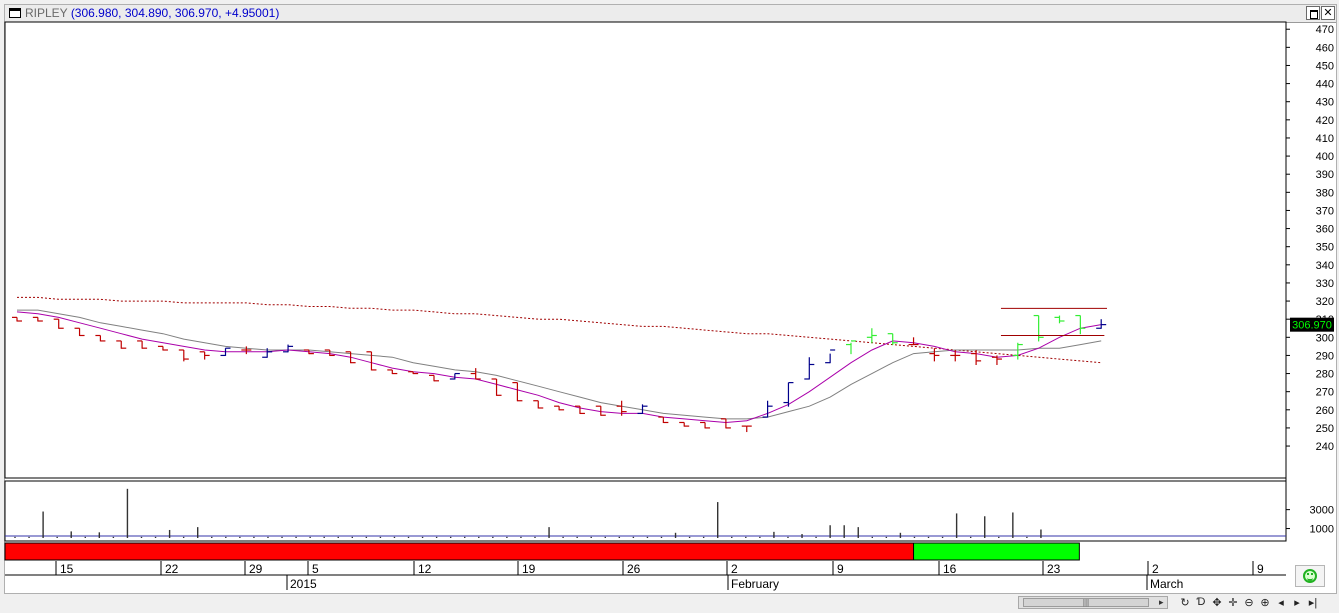 The width and height of the screenshot is (1339, 613). I want to click on restore-button, so click(1313, 13).